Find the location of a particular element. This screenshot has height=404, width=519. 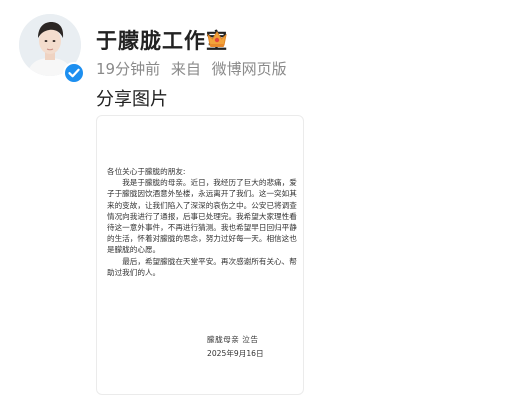

post-source: 微博网页版 is located at coordinates (249, 69).